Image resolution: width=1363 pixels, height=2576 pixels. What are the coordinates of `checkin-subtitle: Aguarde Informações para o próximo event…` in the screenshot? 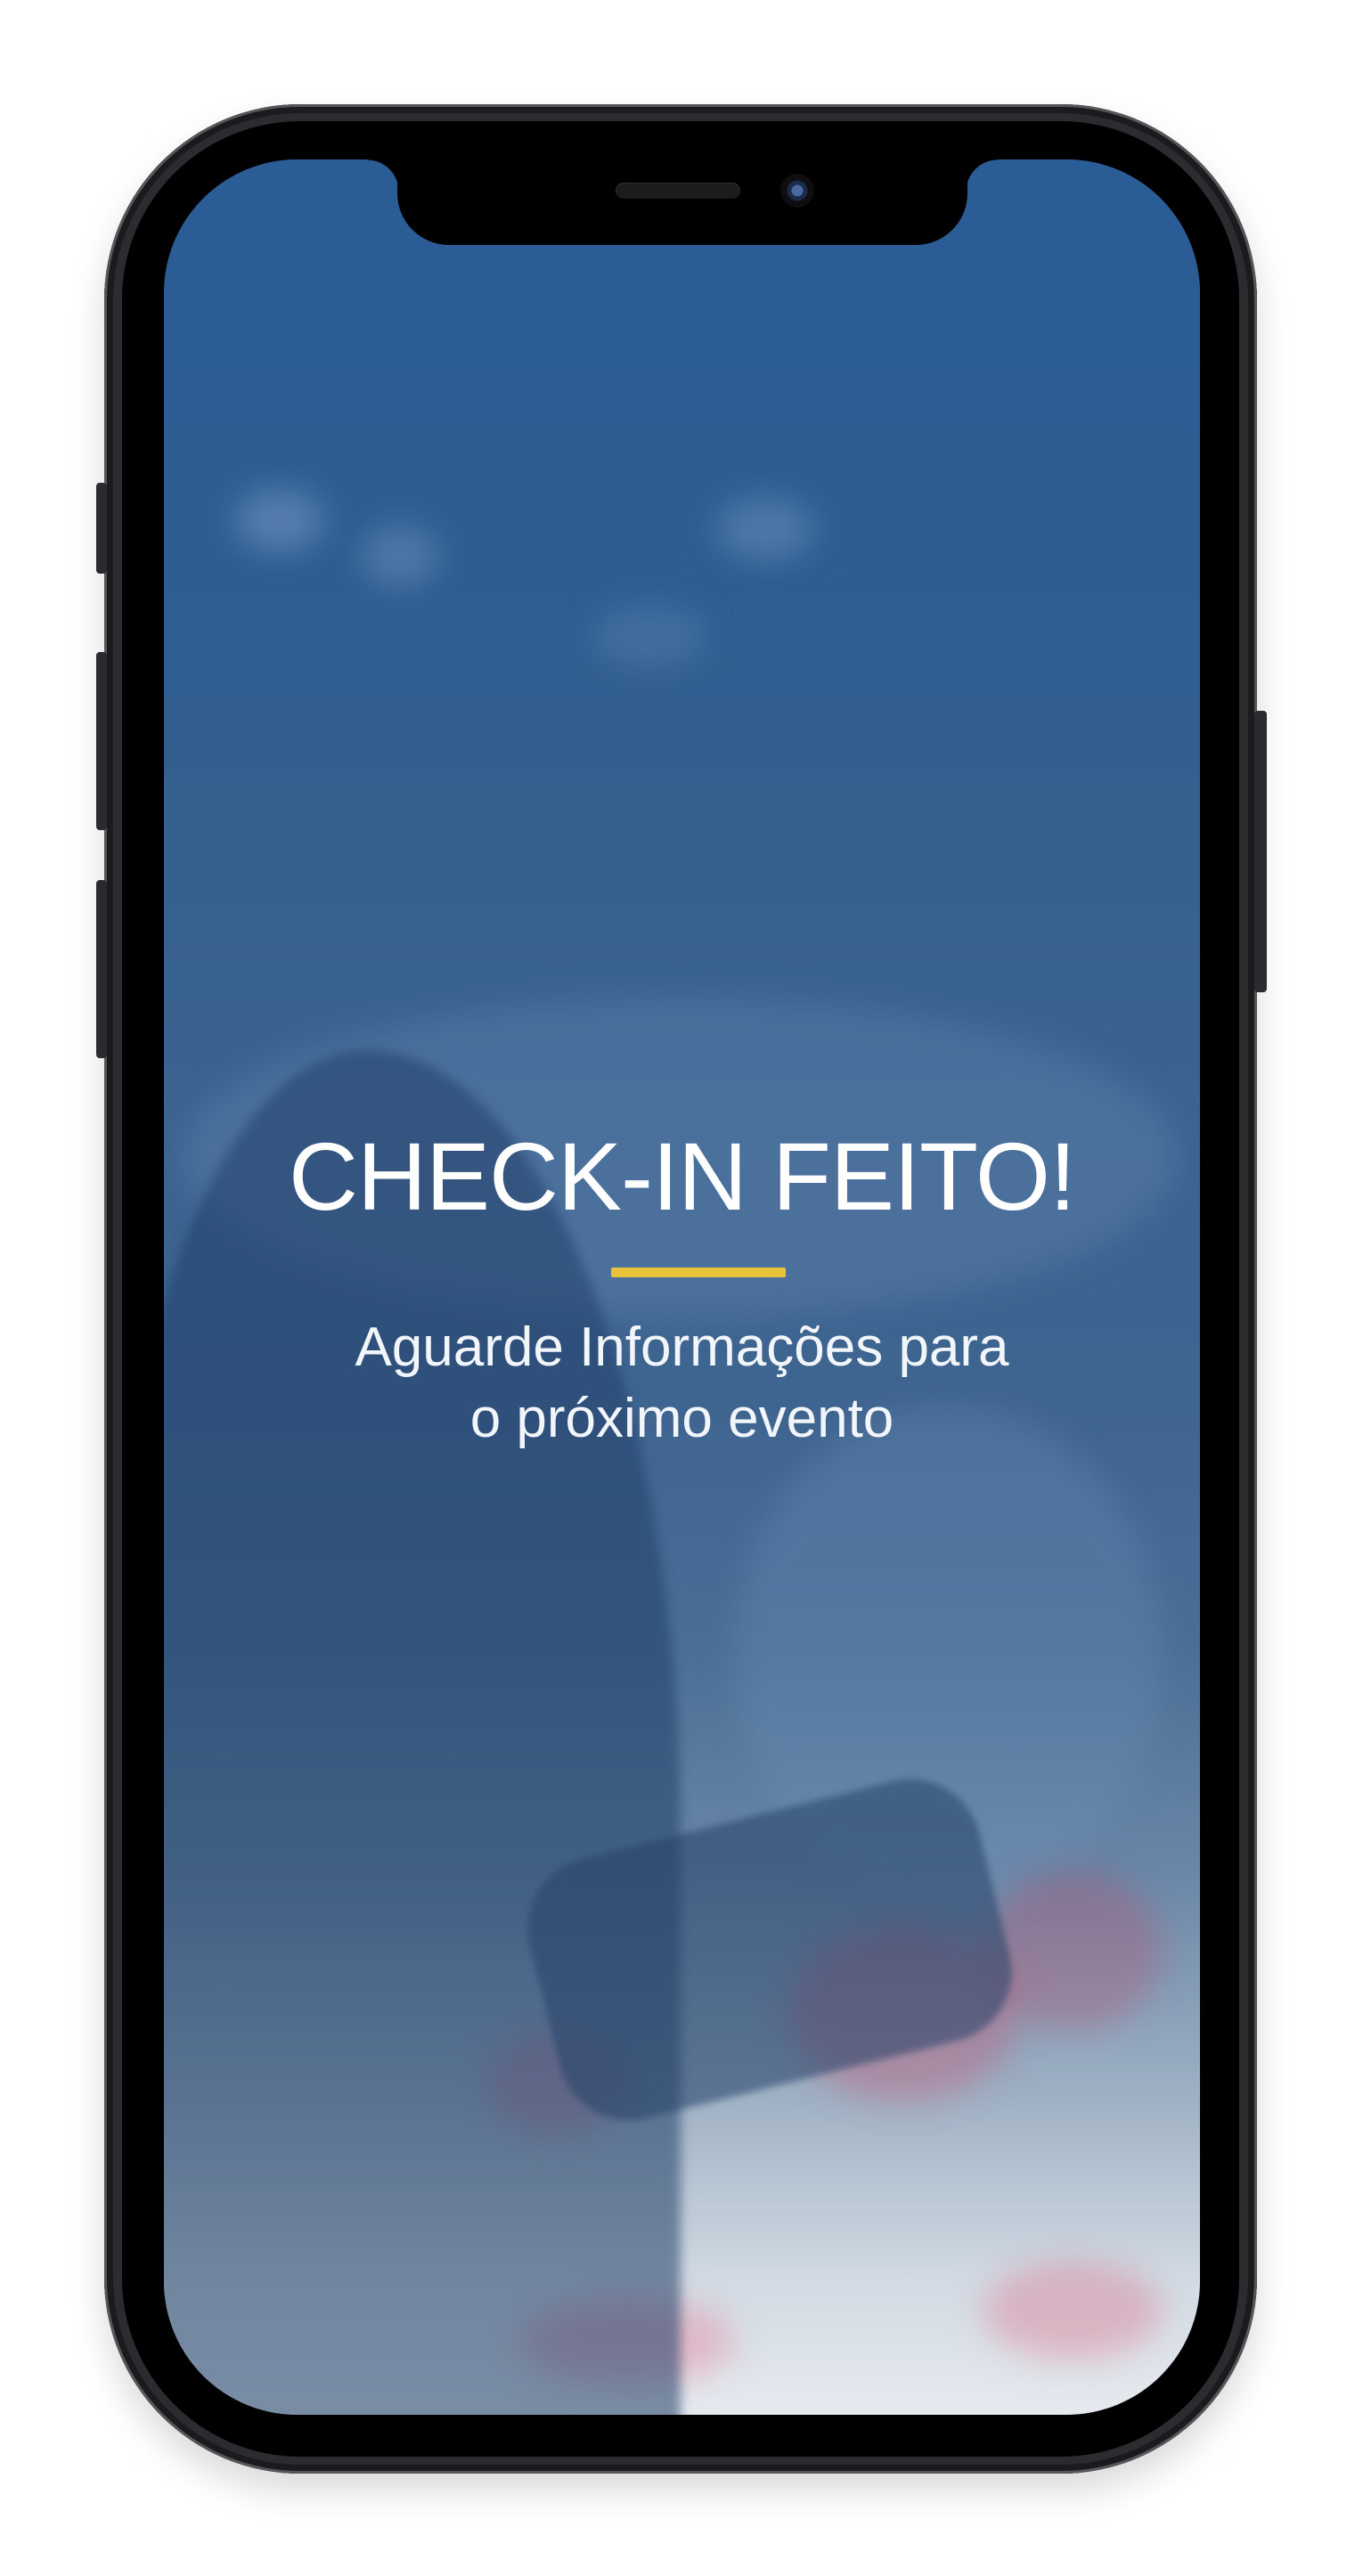 It's located at (682, 1383).